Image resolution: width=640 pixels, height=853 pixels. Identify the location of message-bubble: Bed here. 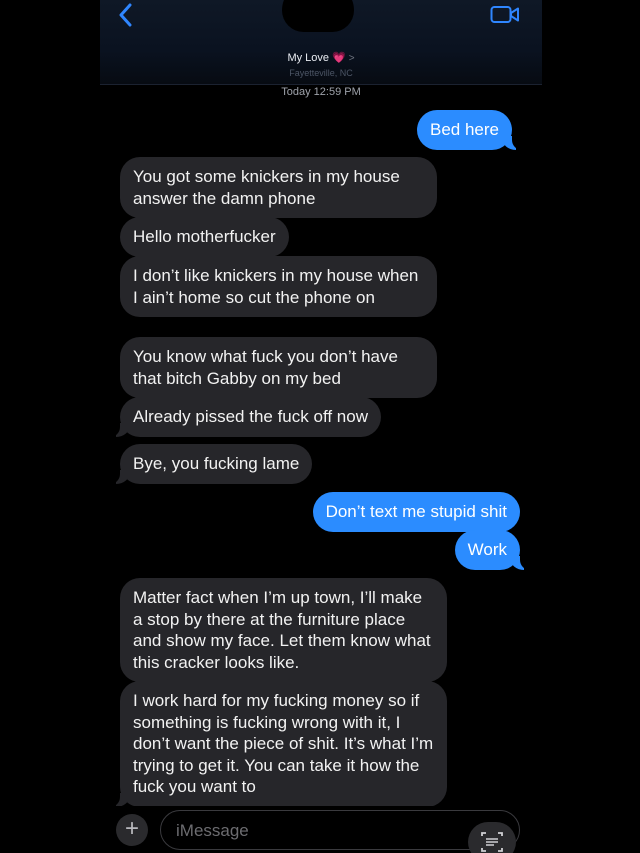
(469, 130).